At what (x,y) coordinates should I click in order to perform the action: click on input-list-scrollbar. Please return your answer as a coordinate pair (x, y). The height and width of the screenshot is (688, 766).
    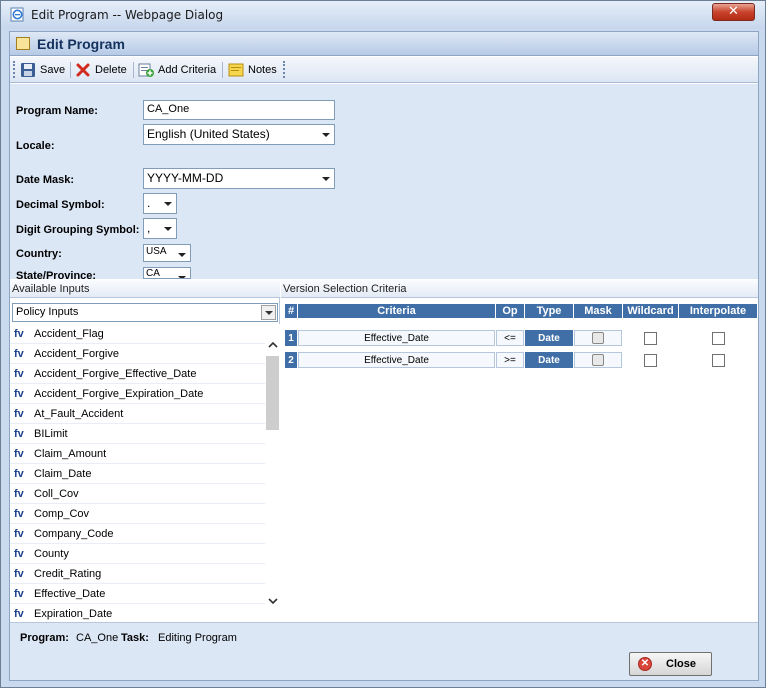
    Looking at the image, I should click on (272, 473).